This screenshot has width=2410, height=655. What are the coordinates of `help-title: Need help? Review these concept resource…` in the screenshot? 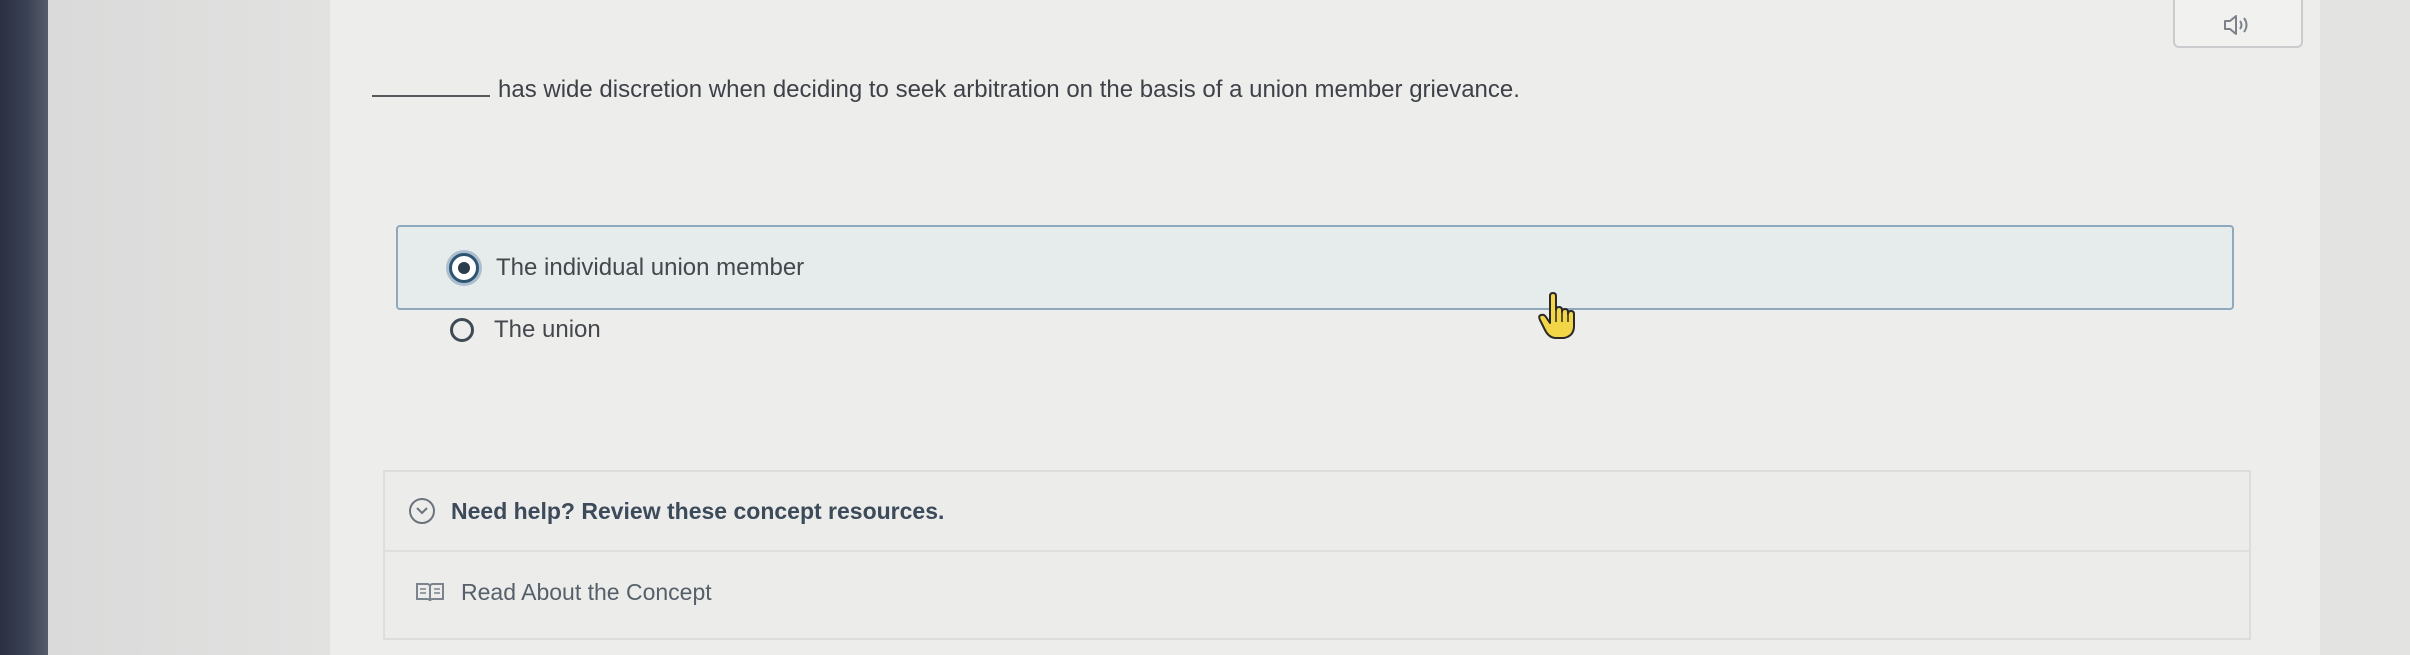 It's located at (698, 510).